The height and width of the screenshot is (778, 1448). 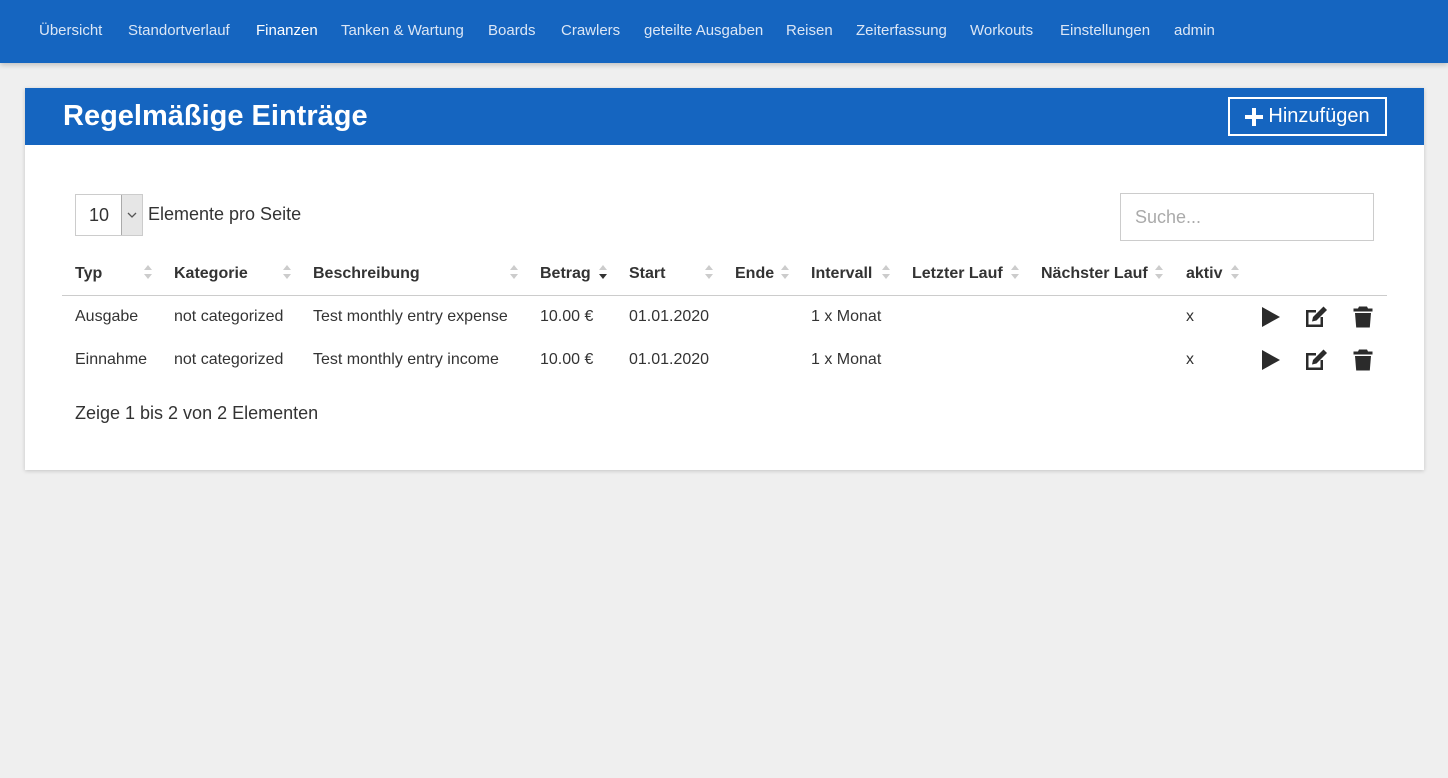 What do you see at coordinates (1194, 30) in the screenshot?
I see `nav-item-admin: admin` at bounding box center [1194, 30].